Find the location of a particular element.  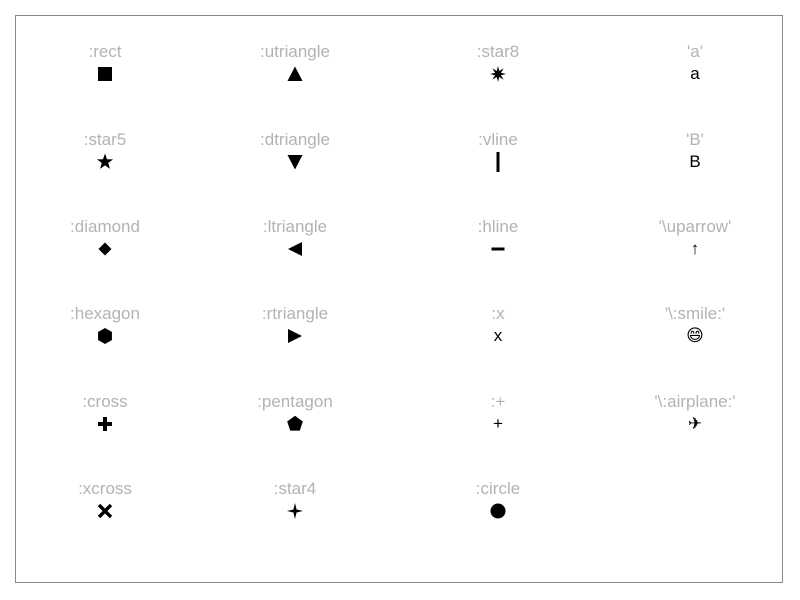

dtriangle-marker-icon is located at coordinates (295, 162).